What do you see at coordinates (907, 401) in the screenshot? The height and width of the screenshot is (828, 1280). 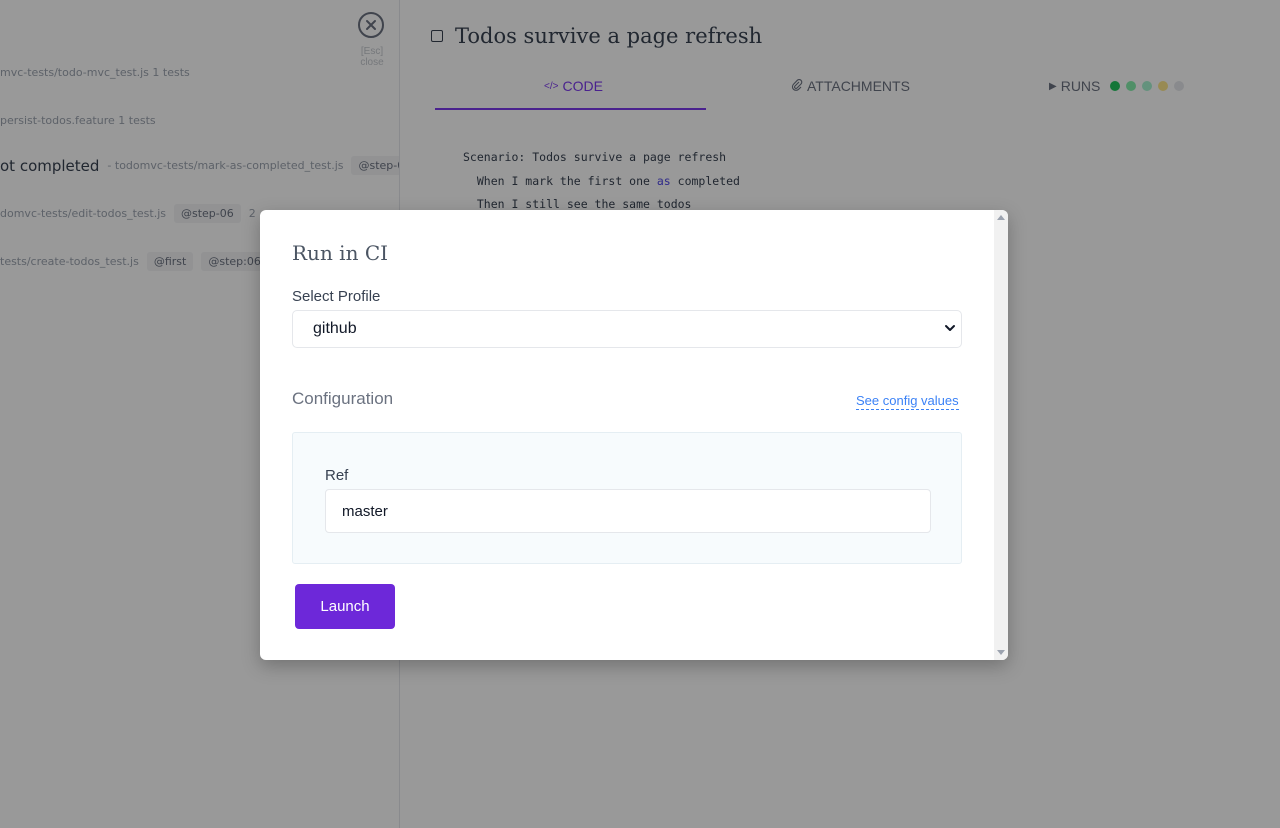 I see `see-config-values-link: See config values` at bounding box center [907, 401].